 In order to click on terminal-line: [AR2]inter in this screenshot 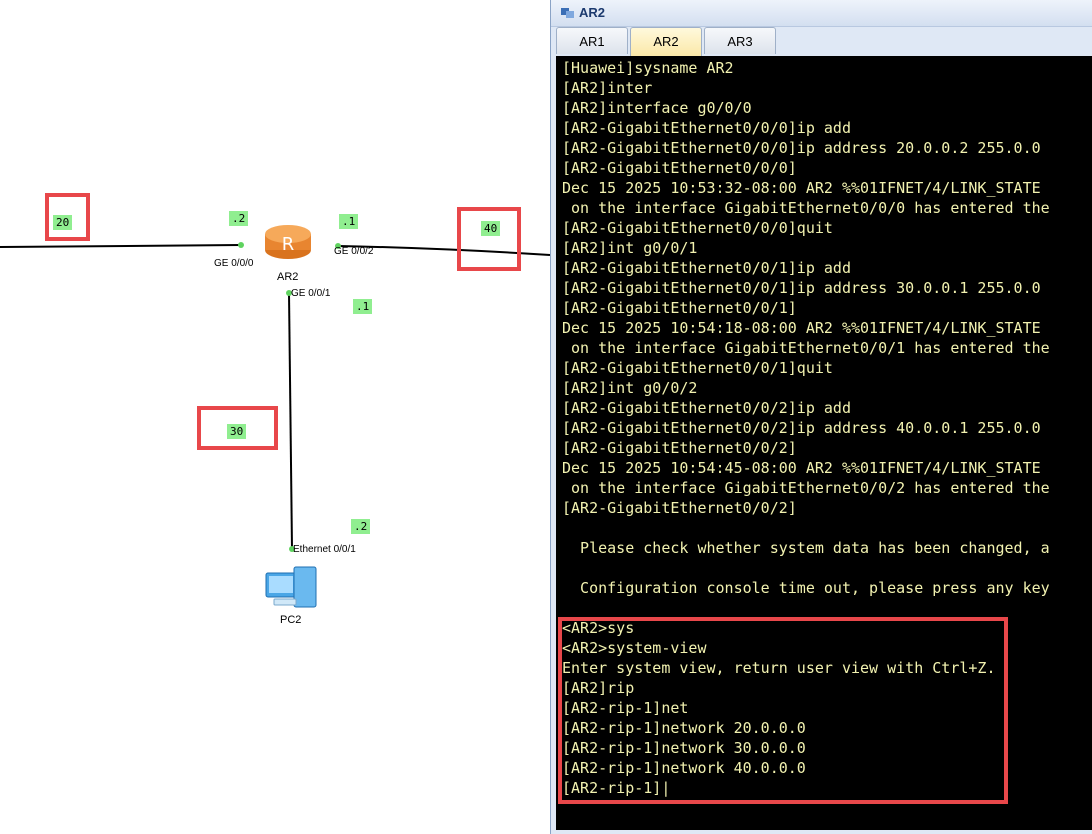, I will do `click(607, 88)`.